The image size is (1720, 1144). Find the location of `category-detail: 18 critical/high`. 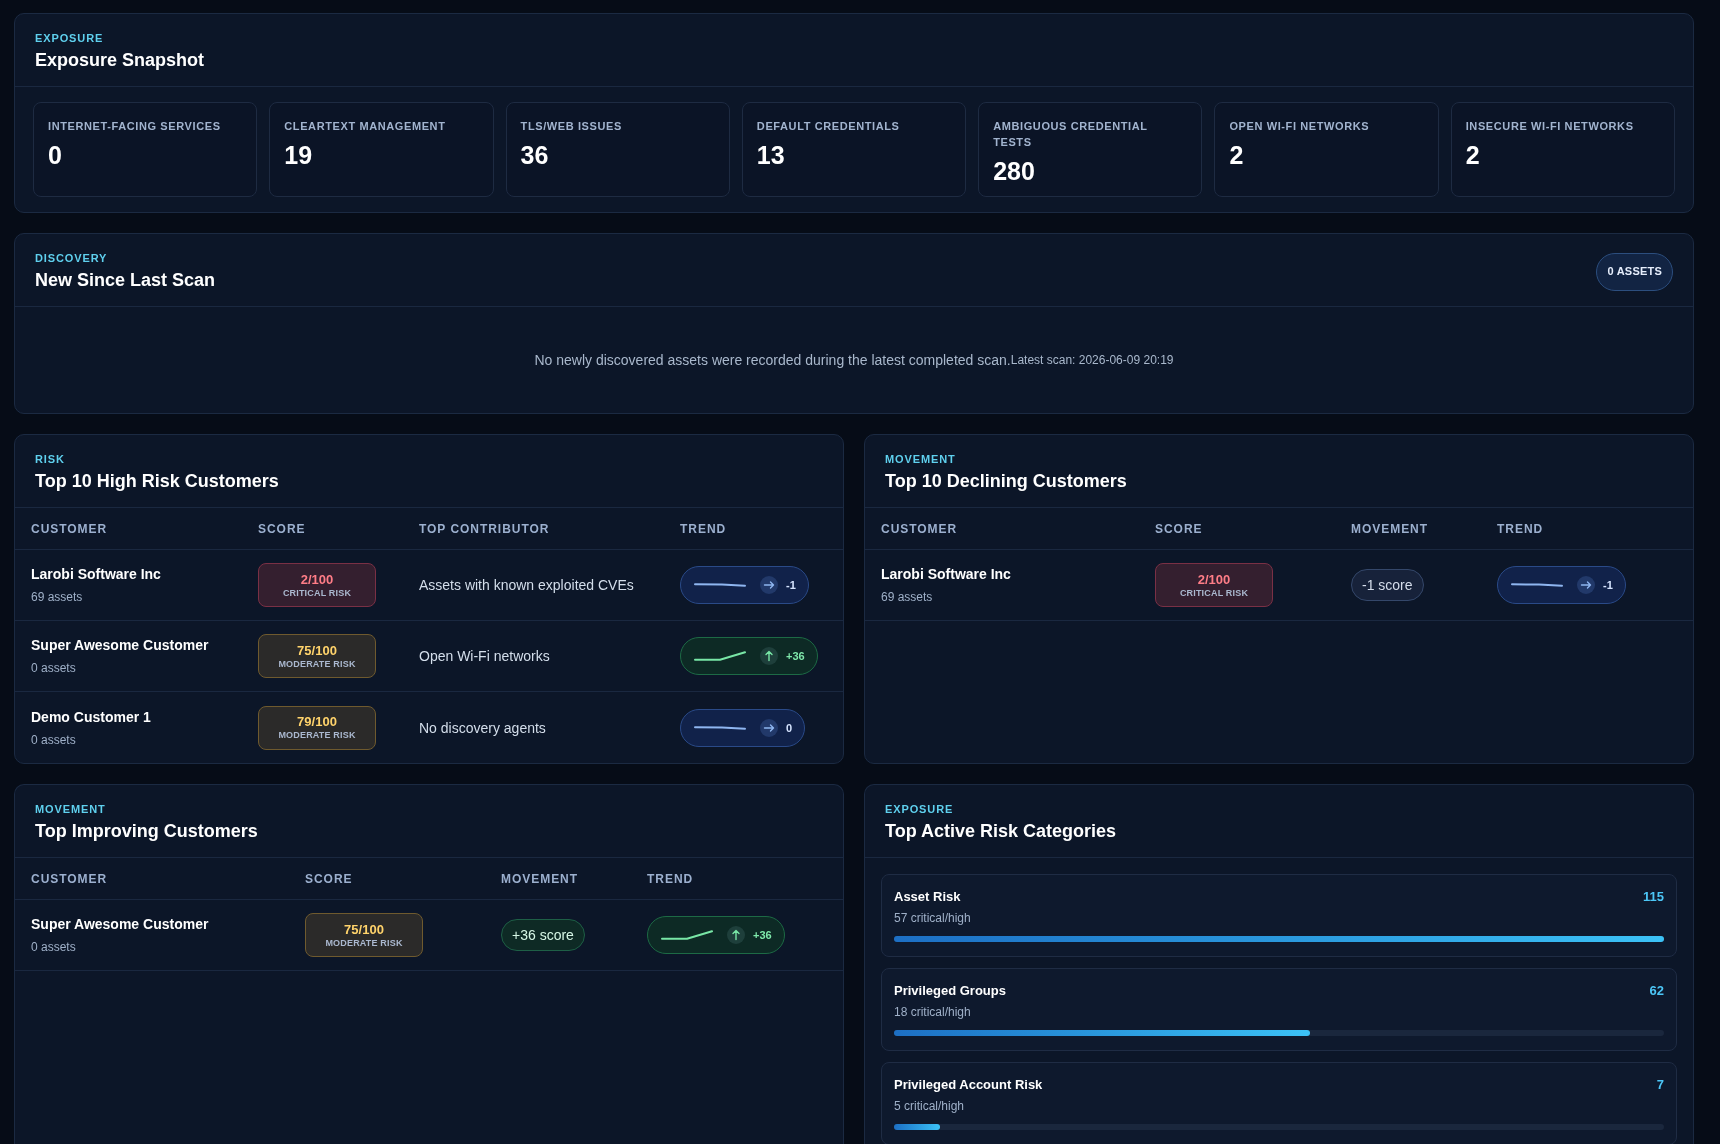

category-detail: 18 critical/high is located at coordinates (932, 1012).